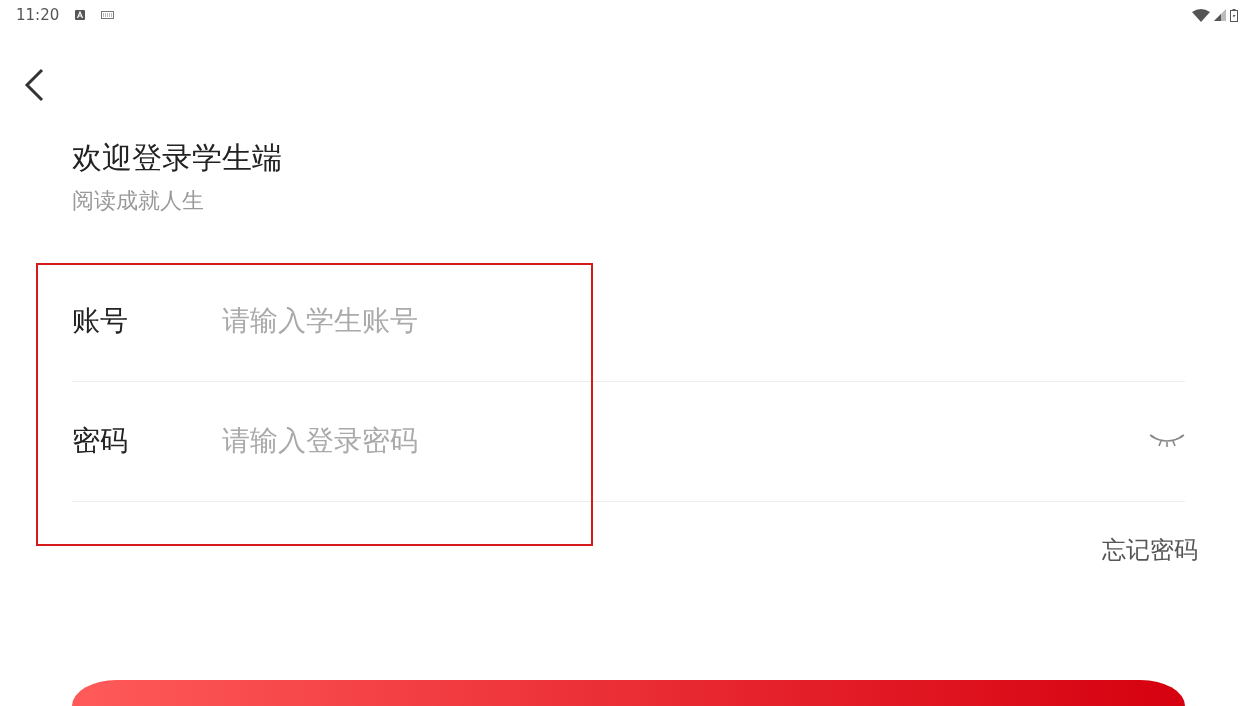  What do you see at coordinates (100, 321) in the screenshot?
I see `field-label: 账号` at bounding box center [100, 321].